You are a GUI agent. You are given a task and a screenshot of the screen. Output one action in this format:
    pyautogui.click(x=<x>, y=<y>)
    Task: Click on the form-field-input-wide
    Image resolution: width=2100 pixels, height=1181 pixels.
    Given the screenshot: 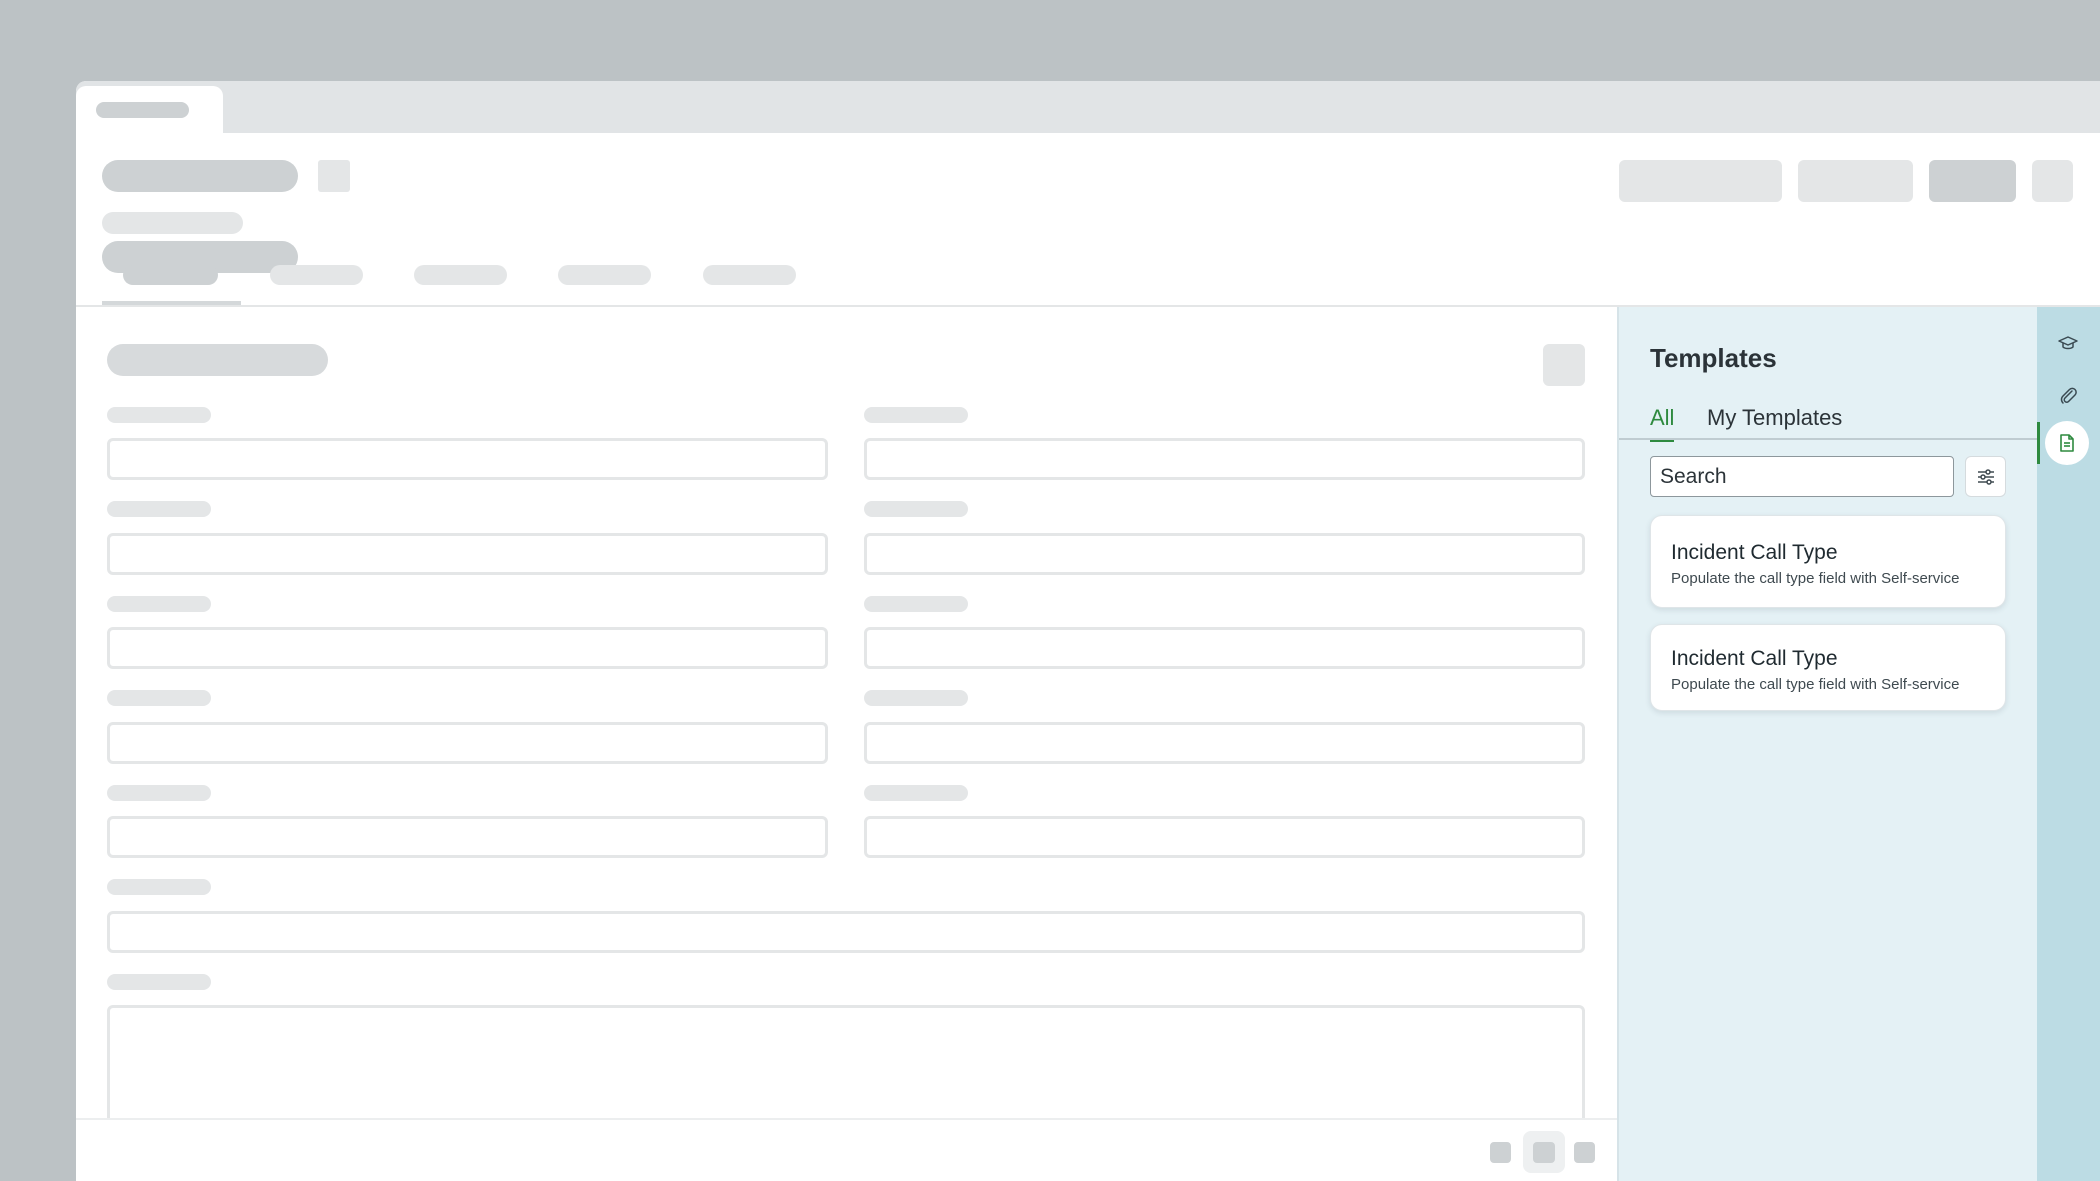 What is the action you would take?
    pyautogui.click(x=846, y=932)
    